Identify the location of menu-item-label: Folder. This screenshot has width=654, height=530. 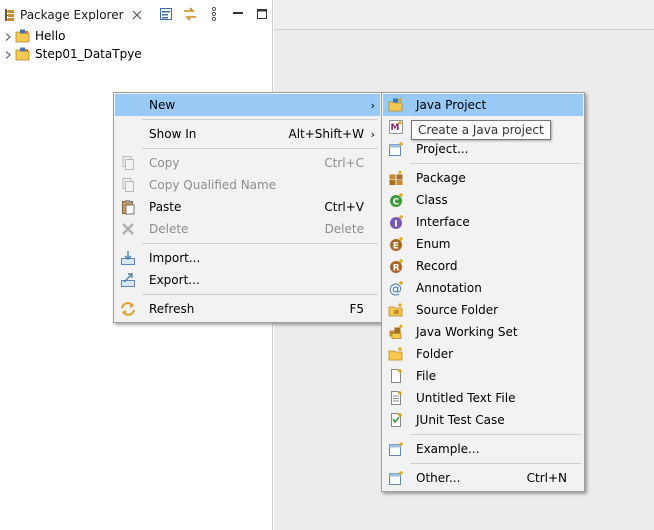
(435, 354).